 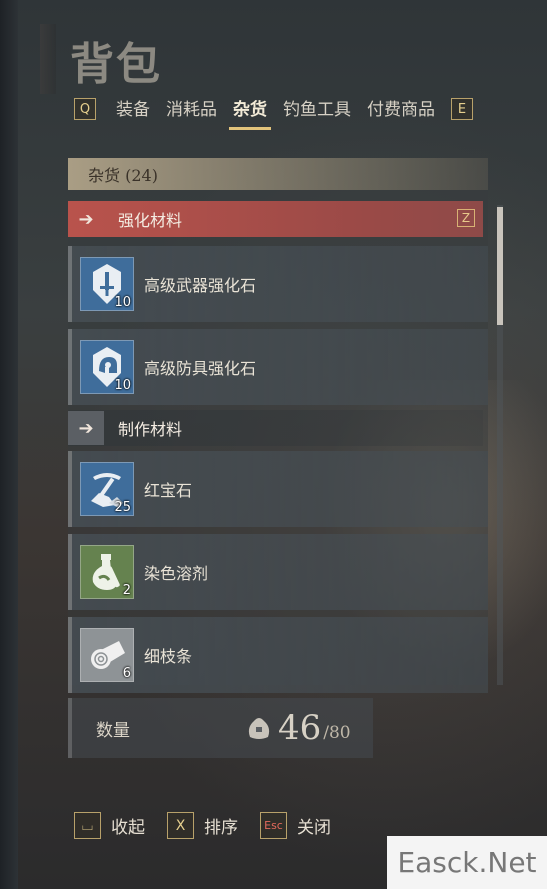 What do you see at coordinates (168, 490) in the screenshot?
I see `item-name: 红宝石` at bounding box center [168, 490].